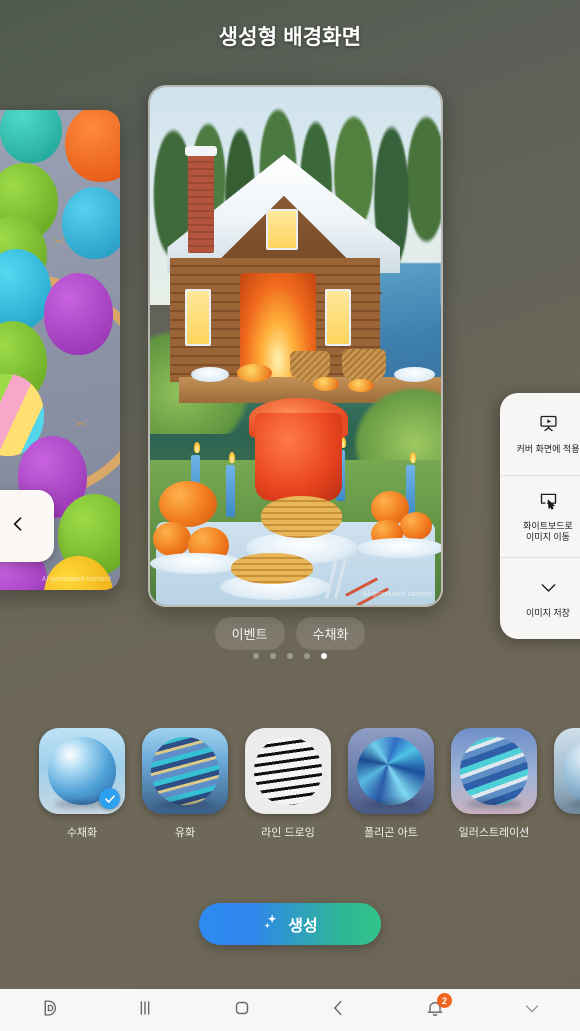  Describe the element at coordinates (391, 771) in the screenshot. I see `style-thumbnail-polygon-art` at that location.